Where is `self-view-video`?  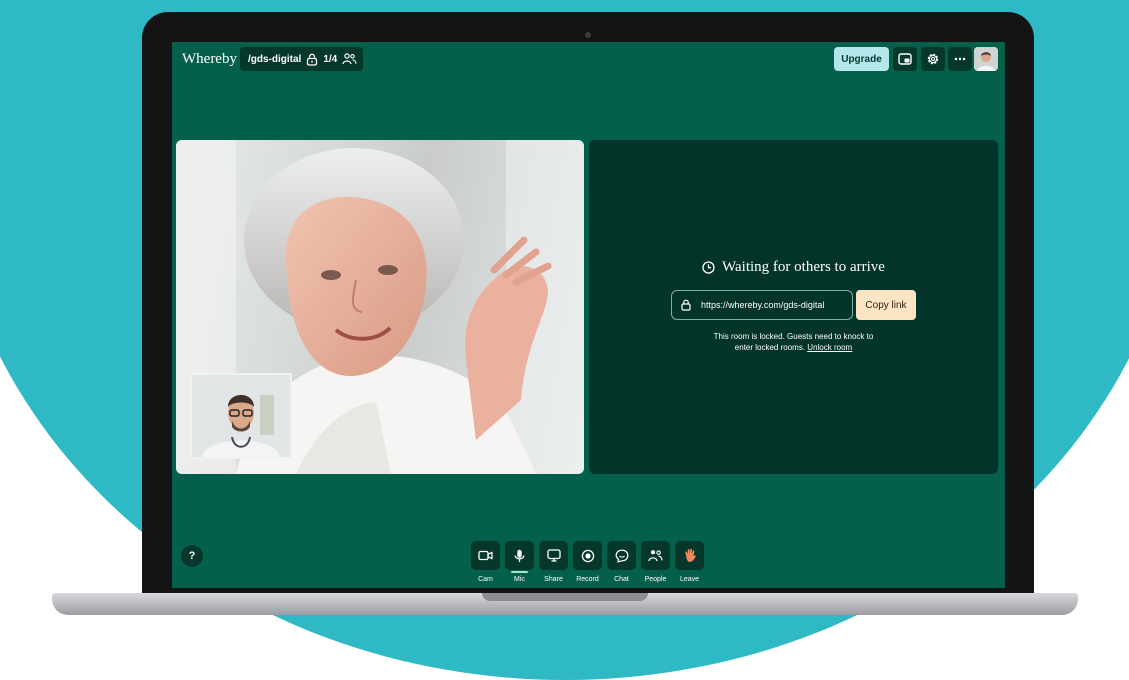 self-view-video is located at coordinates (241, 416).